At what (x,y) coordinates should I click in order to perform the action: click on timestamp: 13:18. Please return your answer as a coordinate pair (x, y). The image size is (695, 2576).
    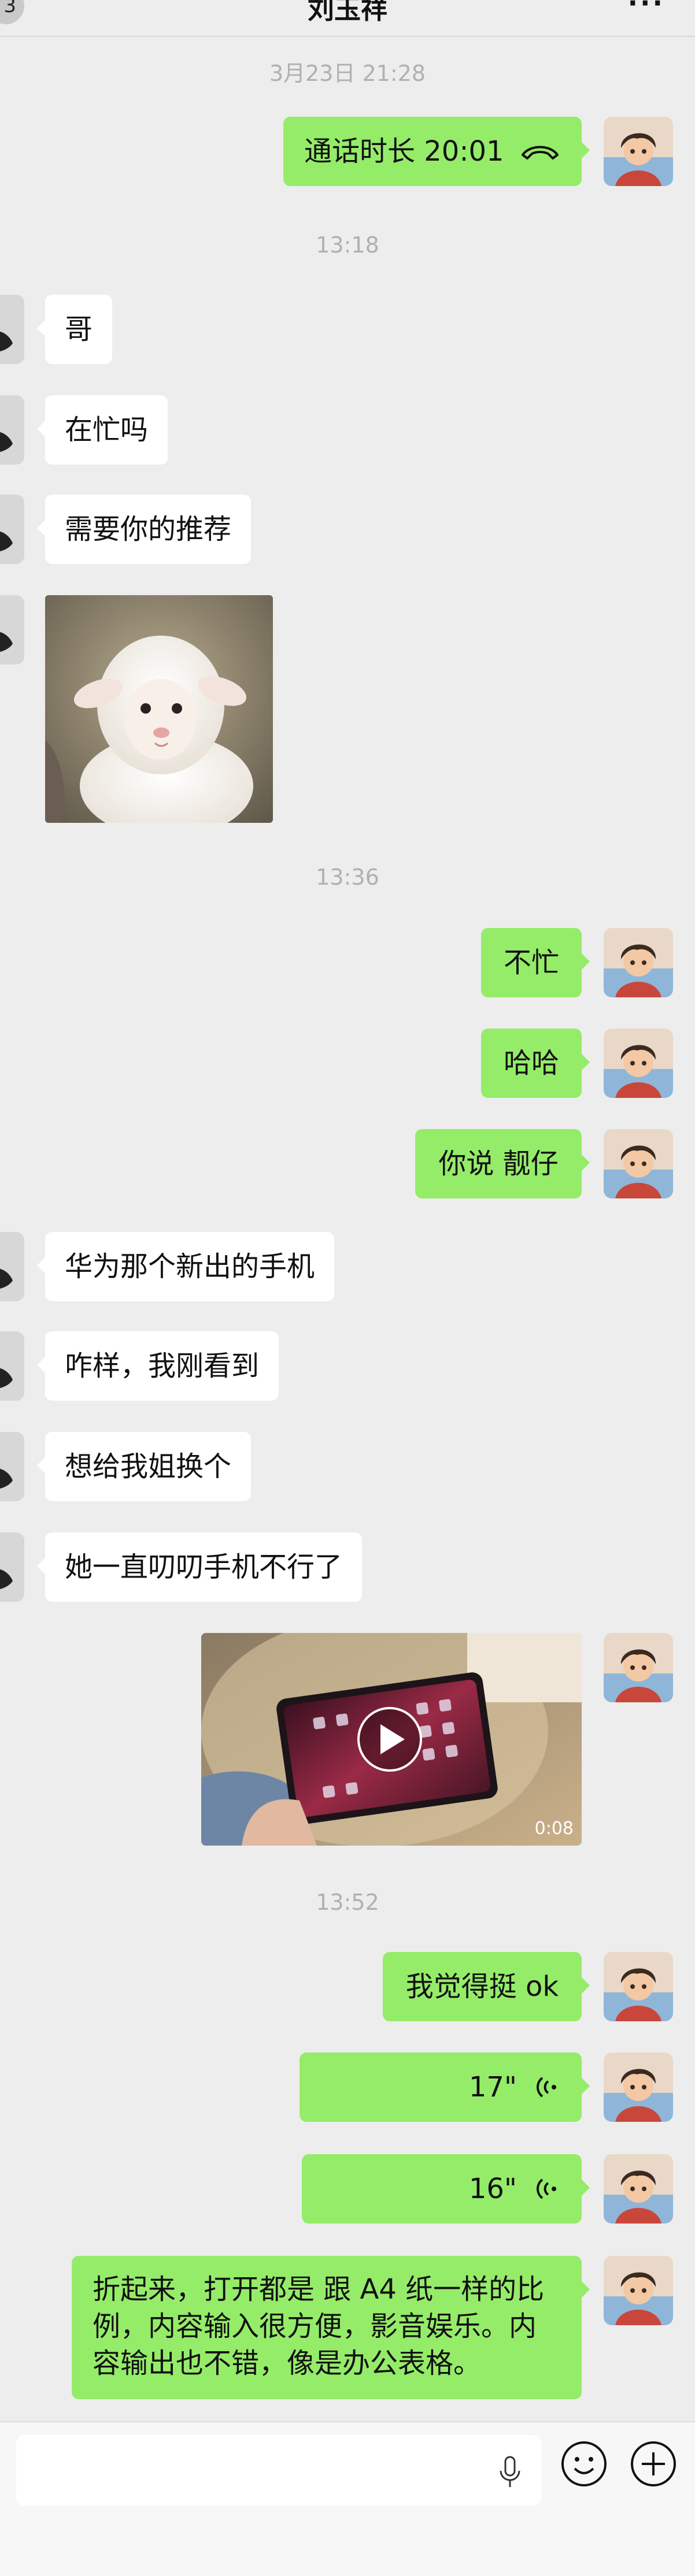
    Looking at the image, I should click on (347, 245).